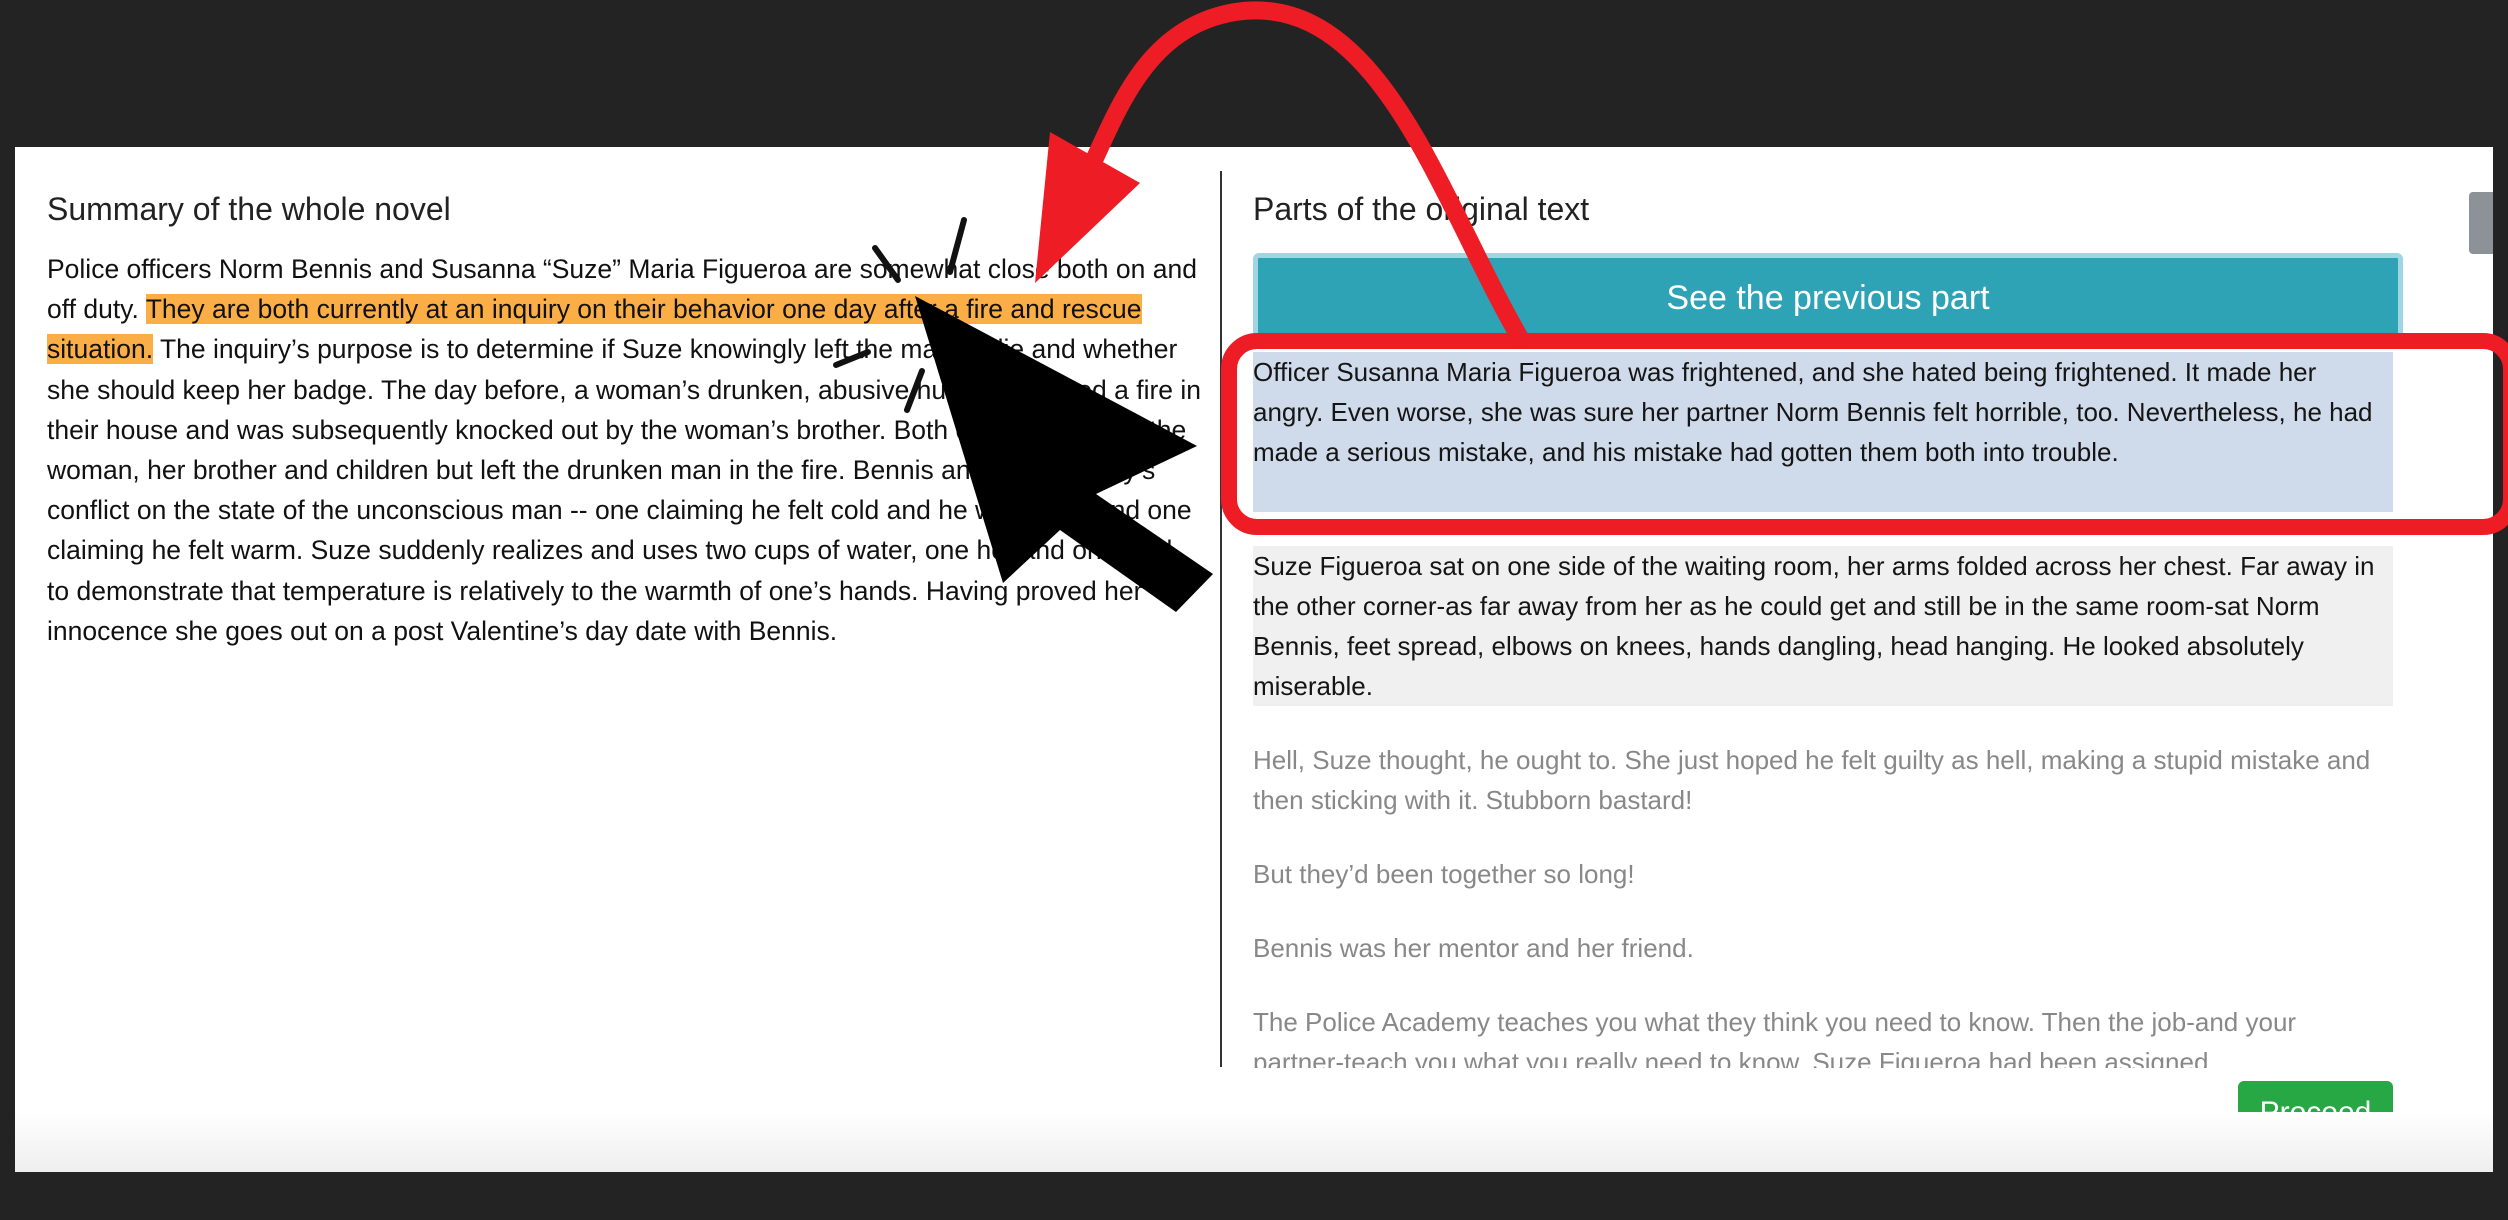 The width and height of the screenshot is (2508, 1220). What do you see at coordinates (1828, 298) in the screenshot?
I see `see-previous-part-button: See the previous part` at bounding box center [1828, 298].